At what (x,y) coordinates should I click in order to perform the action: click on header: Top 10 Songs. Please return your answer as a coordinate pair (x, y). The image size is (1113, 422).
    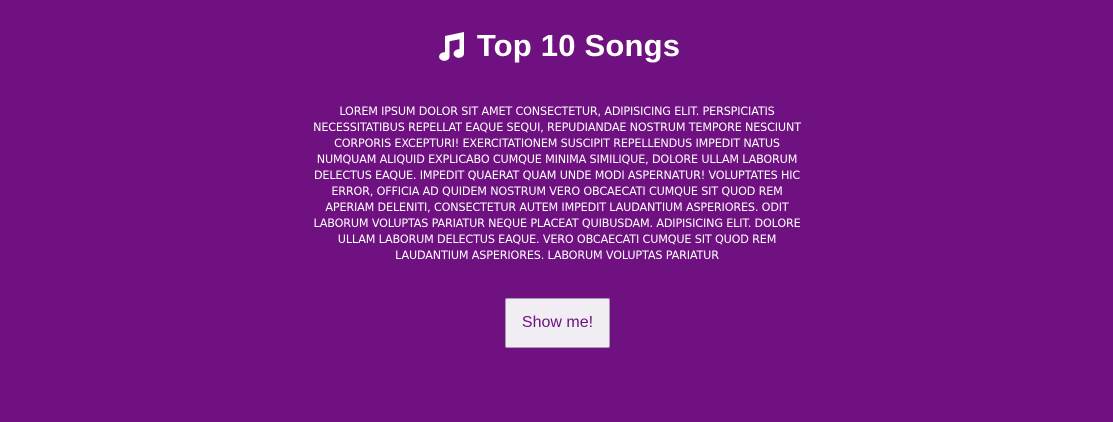
    Looking at the image, I should click on (556, 46).